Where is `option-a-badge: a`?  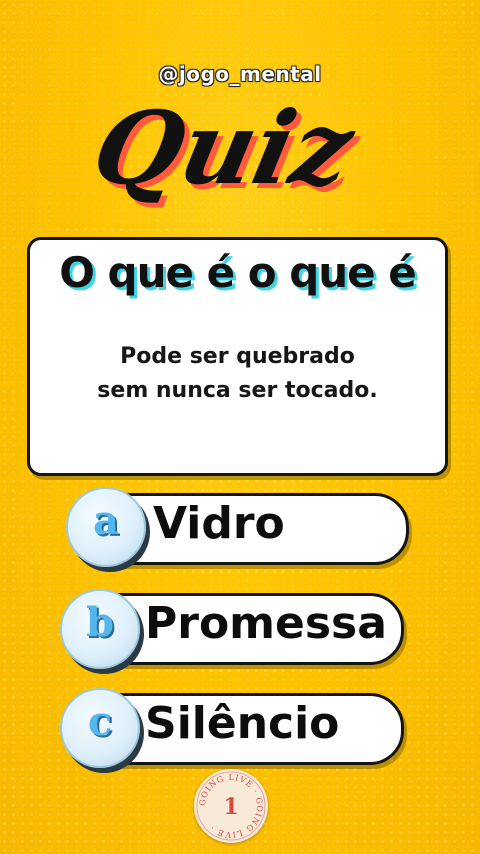
option-a-badge: a is located at coordinates (106, 527).